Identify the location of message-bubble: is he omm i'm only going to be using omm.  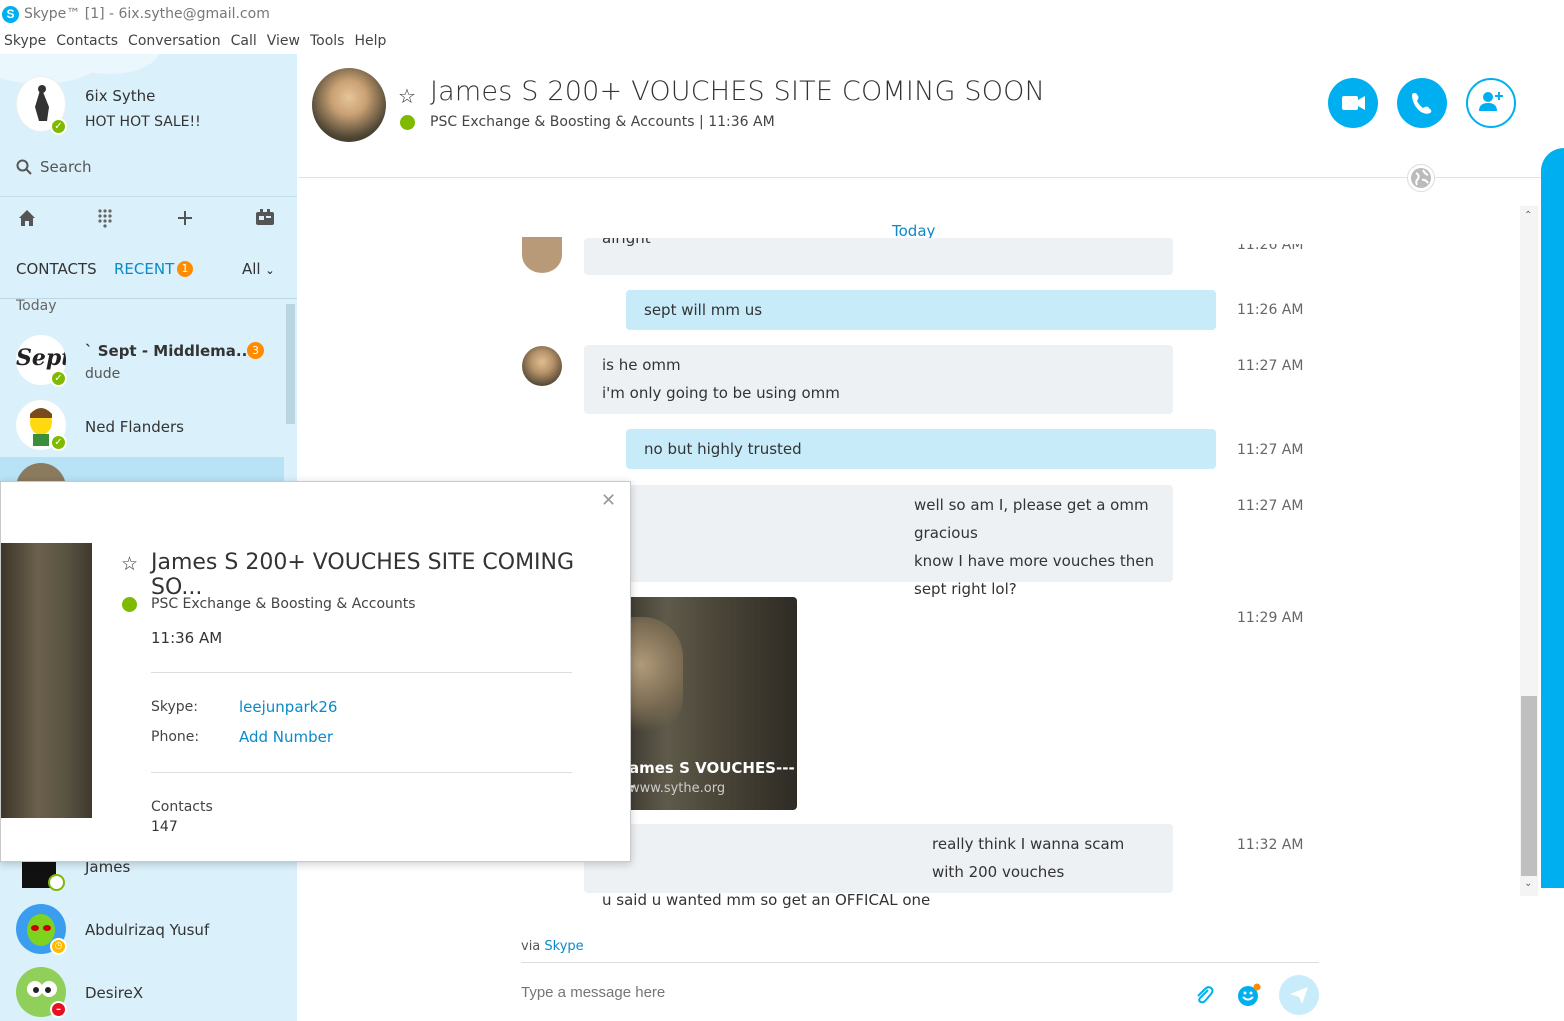
(878, 379).